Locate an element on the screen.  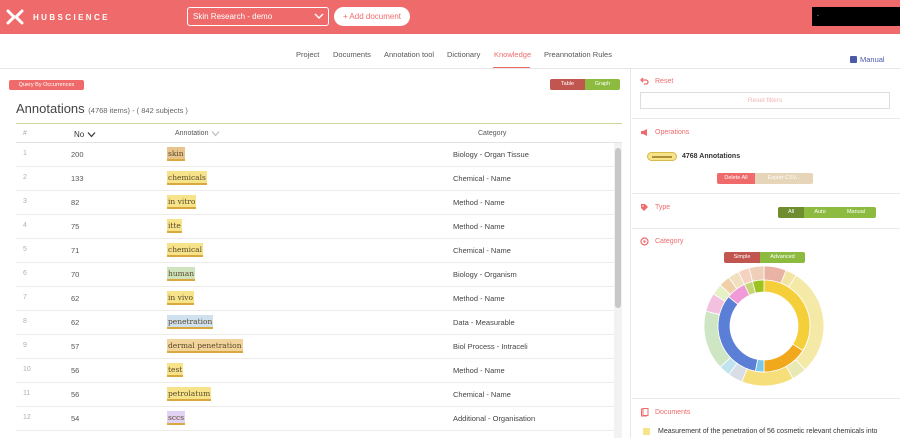
nav-annotation-tool: Annotation tool is located at coordinates (409, 54).